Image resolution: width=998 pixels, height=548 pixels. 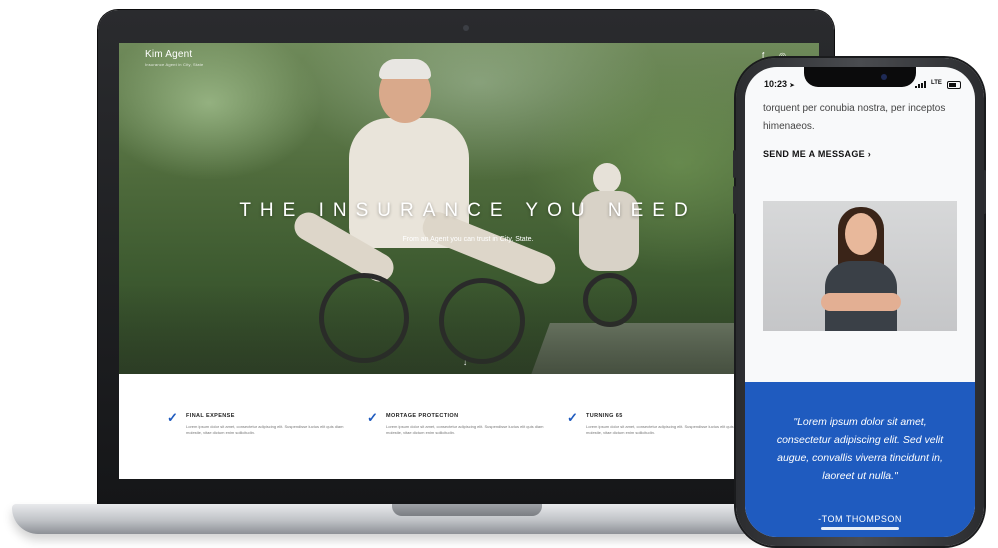 I want to click on testimonial-author: -TOM THOMPSON, so click(x=860, y=519).